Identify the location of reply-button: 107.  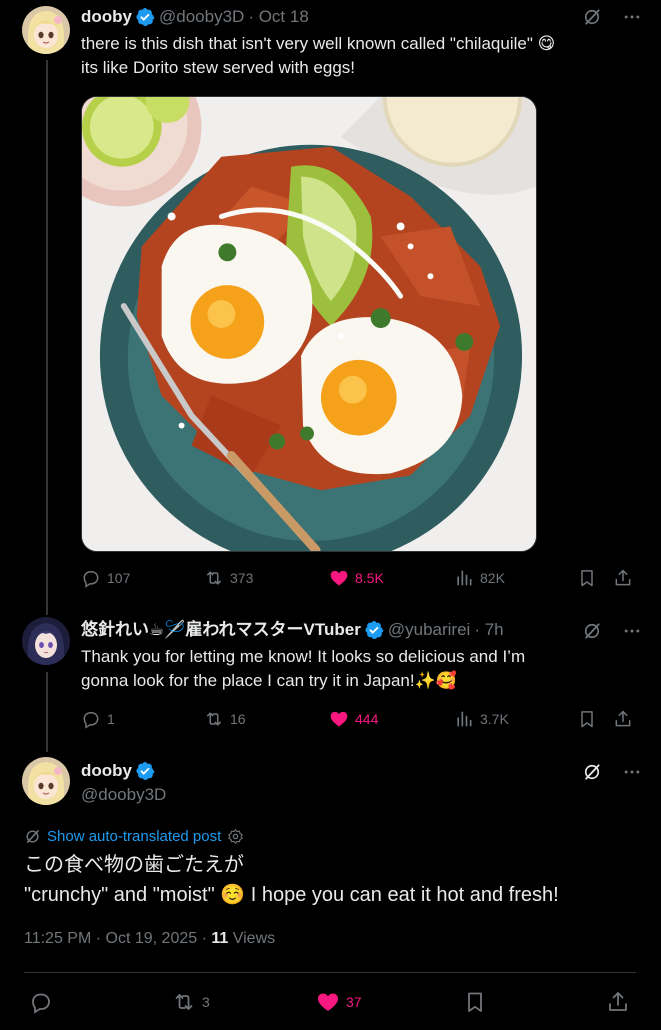
(105, 578).